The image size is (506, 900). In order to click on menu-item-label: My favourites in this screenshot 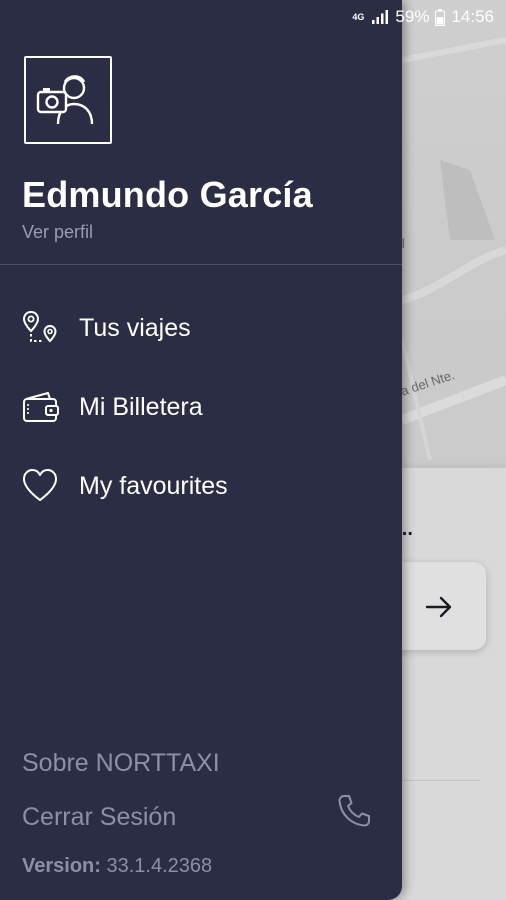, I will do `click(153, 485)`.